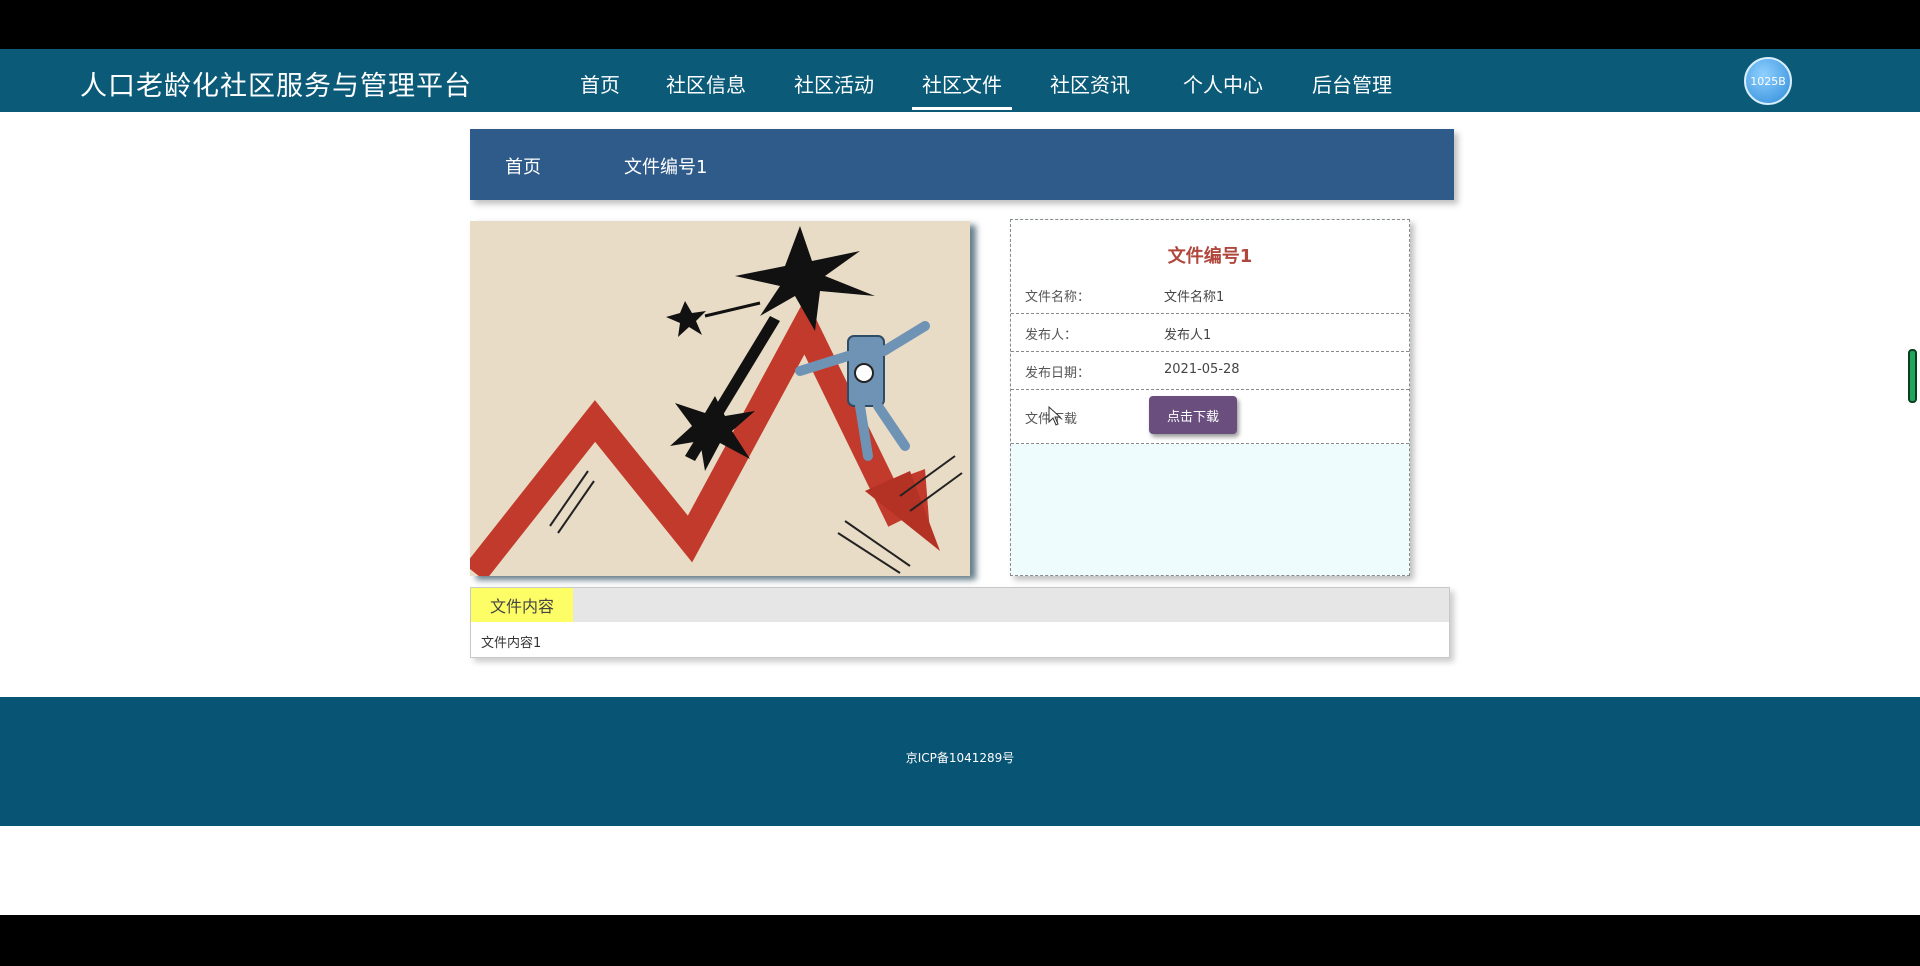  What do you see at coordinates (522, 605) in the screenshot?
I see `tab-file-content: 文件内容` at bounding box center [522, 605].